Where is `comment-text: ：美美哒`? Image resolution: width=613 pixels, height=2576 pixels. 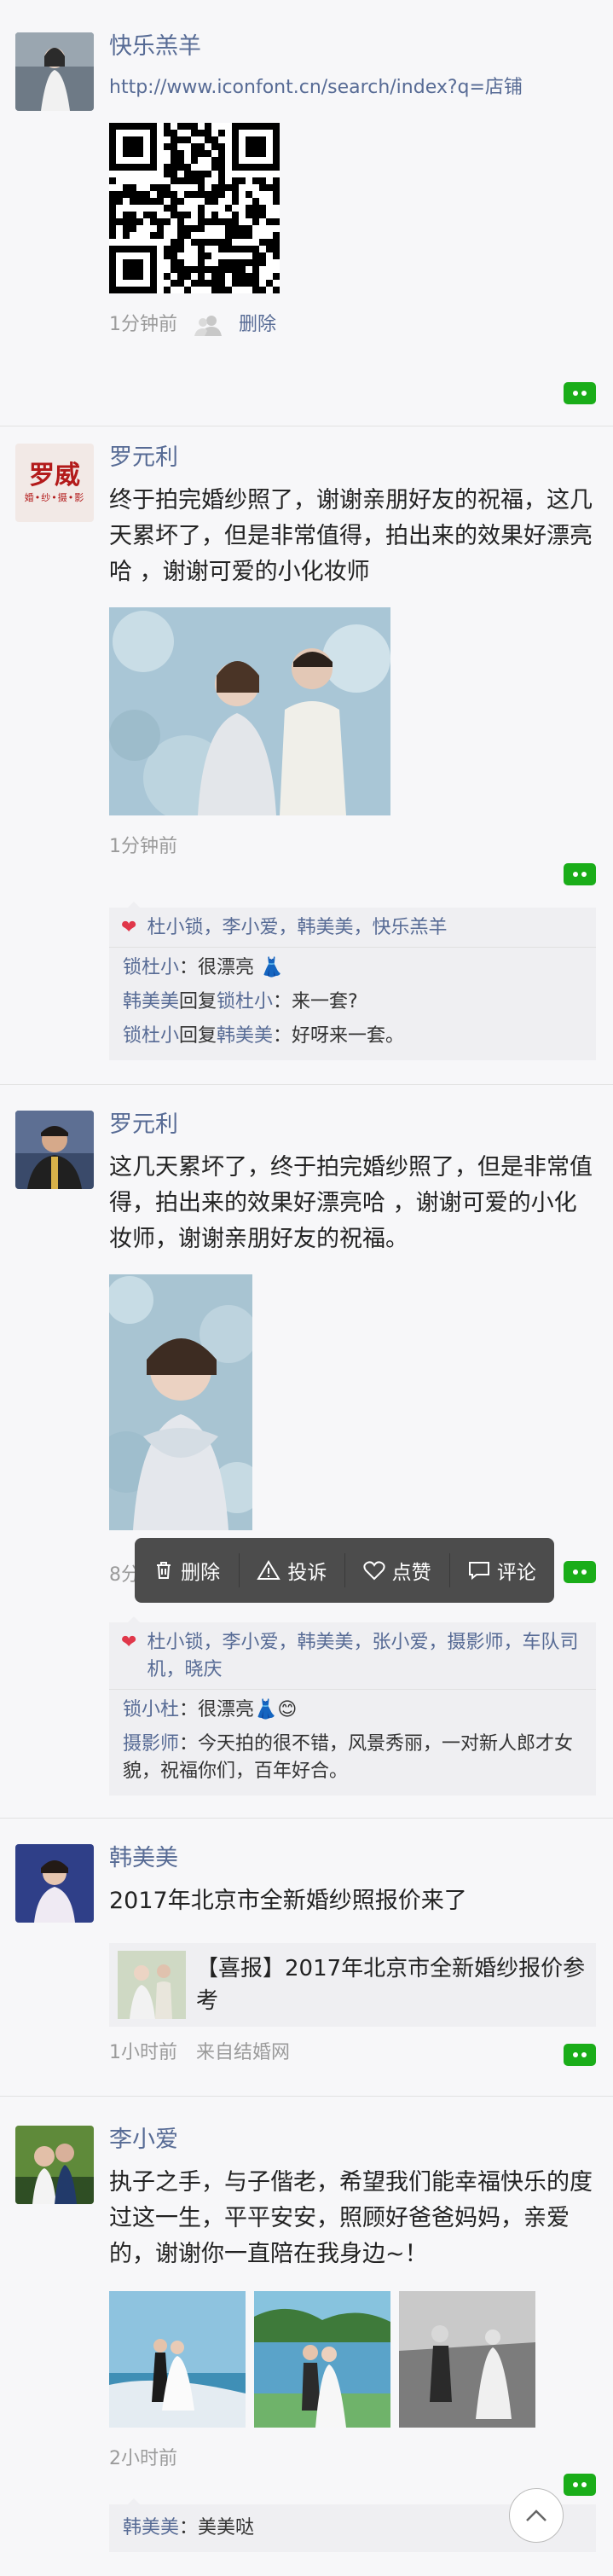 comment-text: ：美美哒 is located at coordinates (217, 2527).